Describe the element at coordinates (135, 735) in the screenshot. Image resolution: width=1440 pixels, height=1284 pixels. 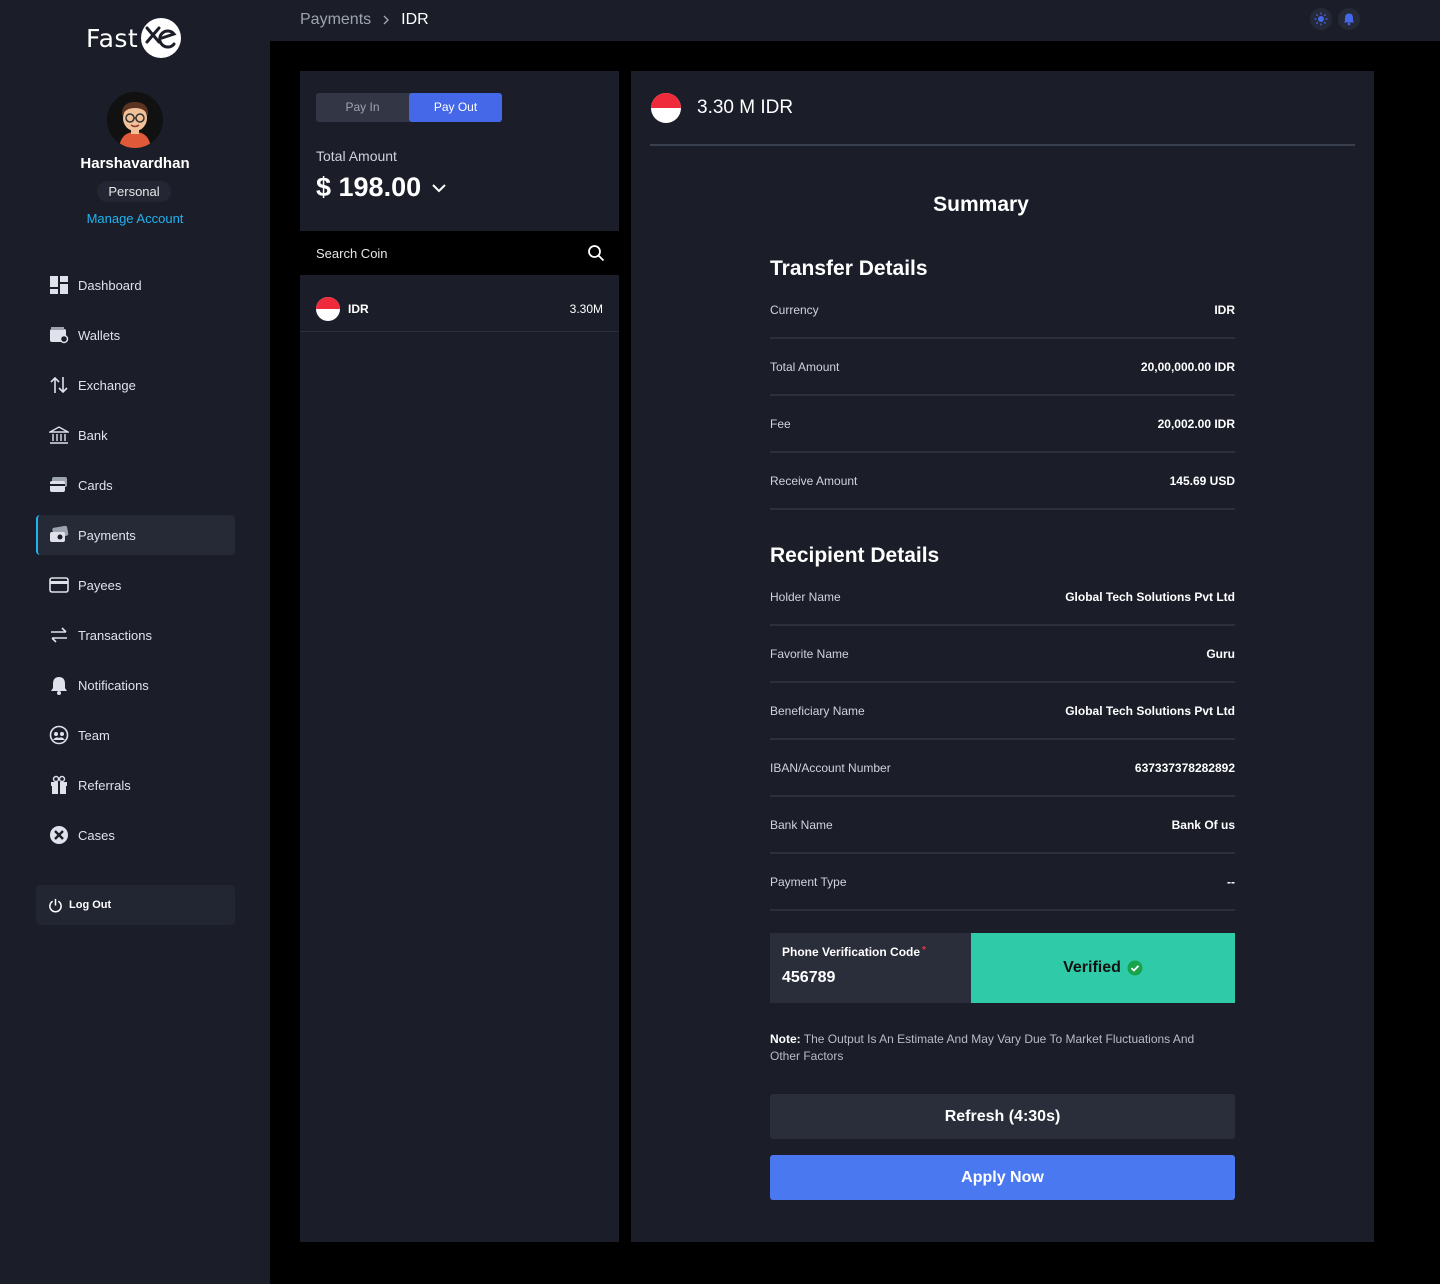
I see `sidebar-item-team: Team` at that location.